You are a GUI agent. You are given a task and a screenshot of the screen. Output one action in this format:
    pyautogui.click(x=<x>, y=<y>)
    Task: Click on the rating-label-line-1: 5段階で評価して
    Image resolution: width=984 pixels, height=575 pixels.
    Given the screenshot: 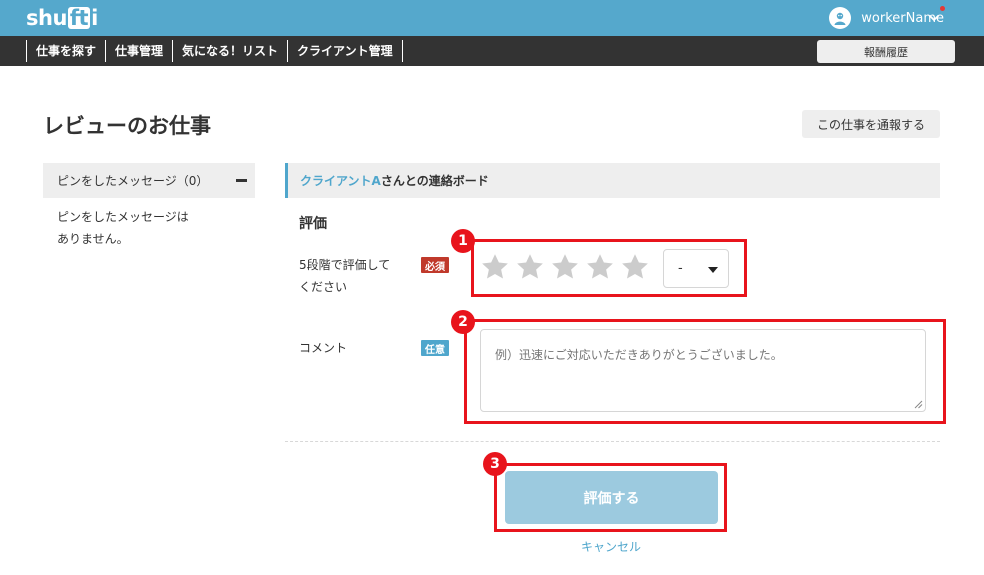 What is the action you would take?
    pyautogui.click(x=345, y=265)
    